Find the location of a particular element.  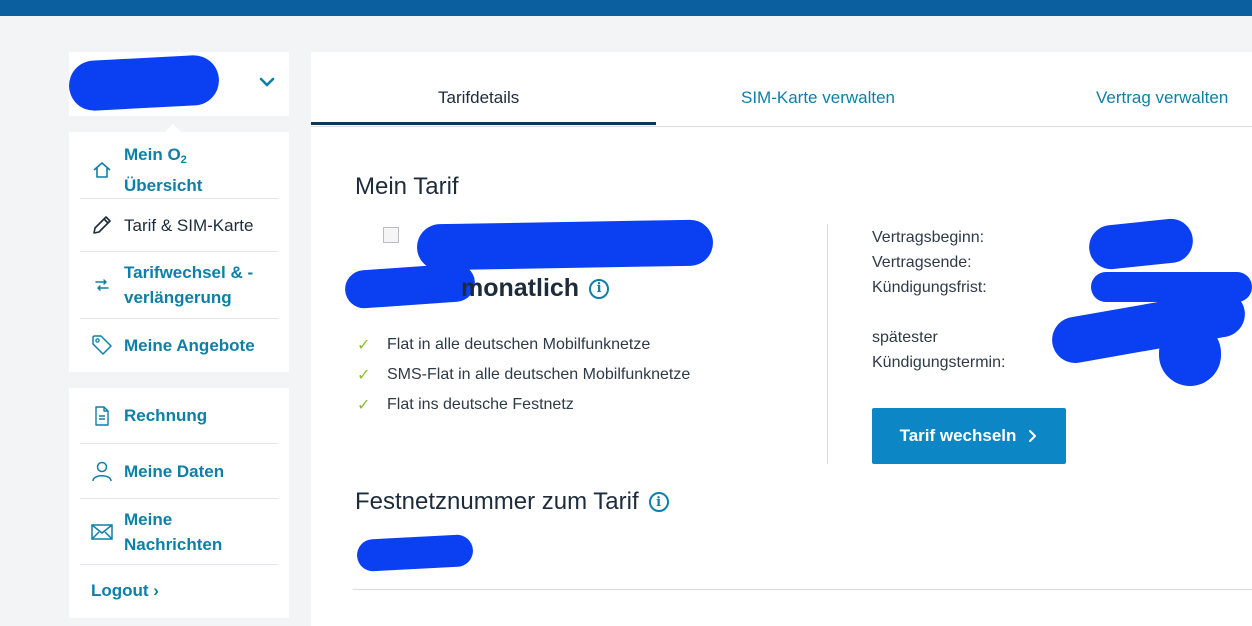

sidebar-item-tariff-sim: Tarif & SIM-Karte is located at coordinates (179, 225).